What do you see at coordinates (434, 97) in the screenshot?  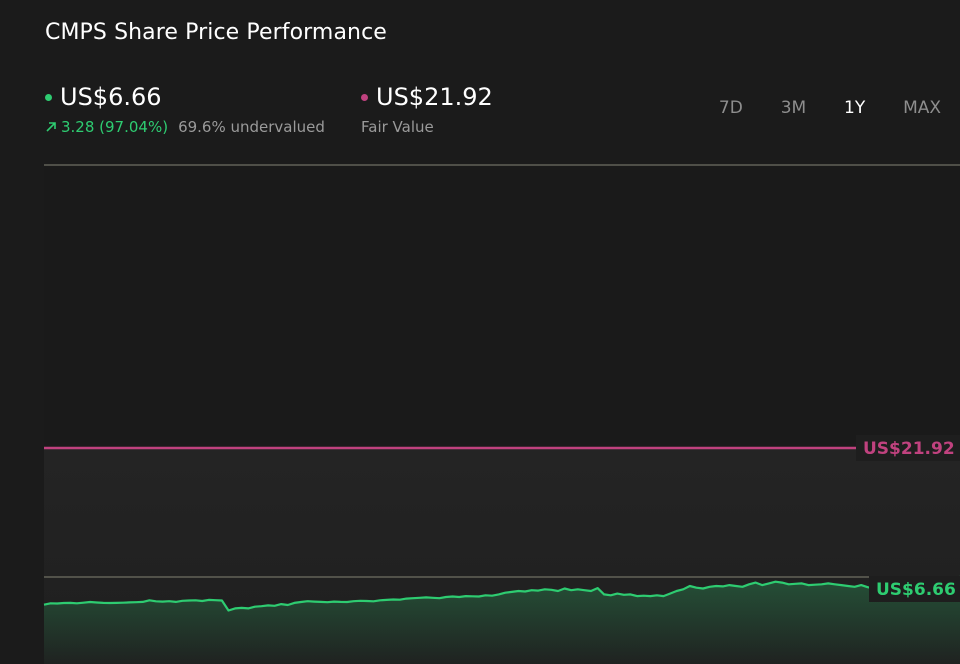 I see `fair-value-value: US$21.92` at bounding box center [434, 97].